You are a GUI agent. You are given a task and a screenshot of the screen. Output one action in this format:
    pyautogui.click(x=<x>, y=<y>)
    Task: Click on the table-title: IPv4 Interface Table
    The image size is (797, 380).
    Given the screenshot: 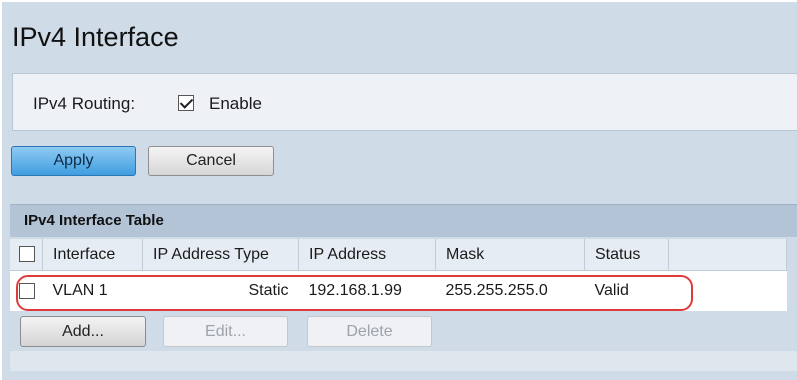 What is the action you would take?
    pyautogui.click(x=94, y=220)
    